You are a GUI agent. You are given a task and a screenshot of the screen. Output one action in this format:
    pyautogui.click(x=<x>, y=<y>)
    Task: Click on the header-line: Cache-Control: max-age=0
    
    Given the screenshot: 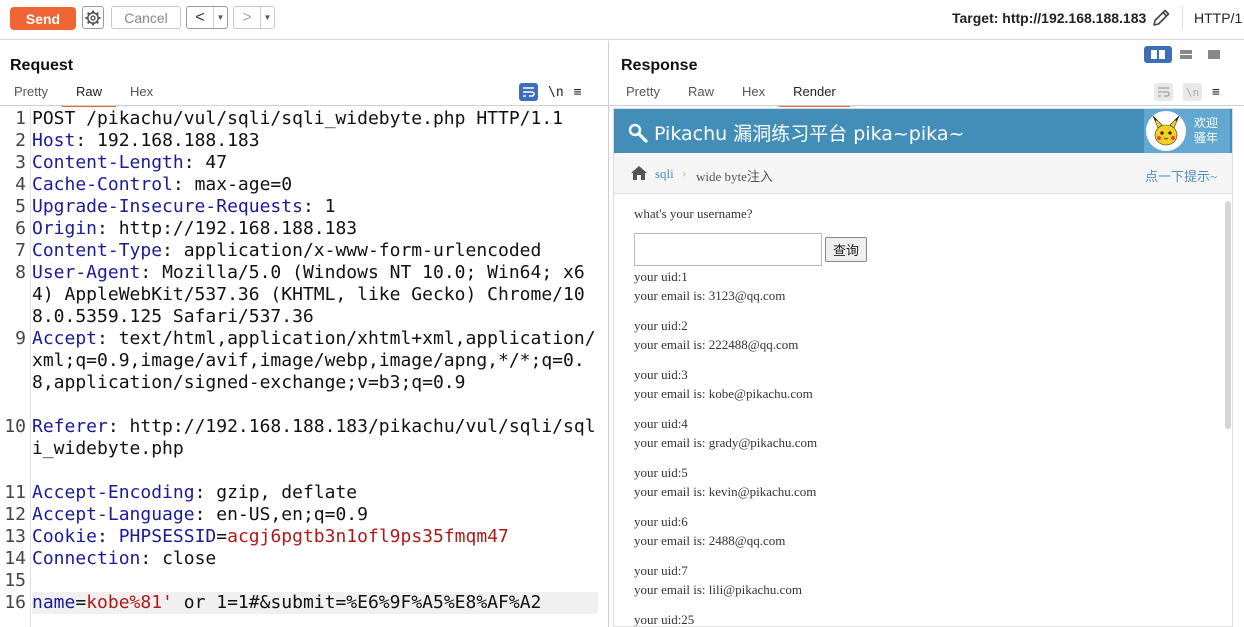 What is the action you would take?
    pyautogui.click(x=315, y=185)
    